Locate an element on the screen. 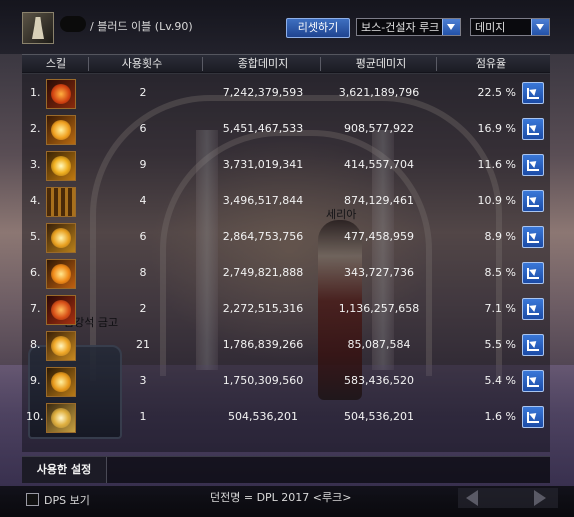 The image size is (574, 517). average-damage: 414,557,704 is located at coordinates (379, 164).